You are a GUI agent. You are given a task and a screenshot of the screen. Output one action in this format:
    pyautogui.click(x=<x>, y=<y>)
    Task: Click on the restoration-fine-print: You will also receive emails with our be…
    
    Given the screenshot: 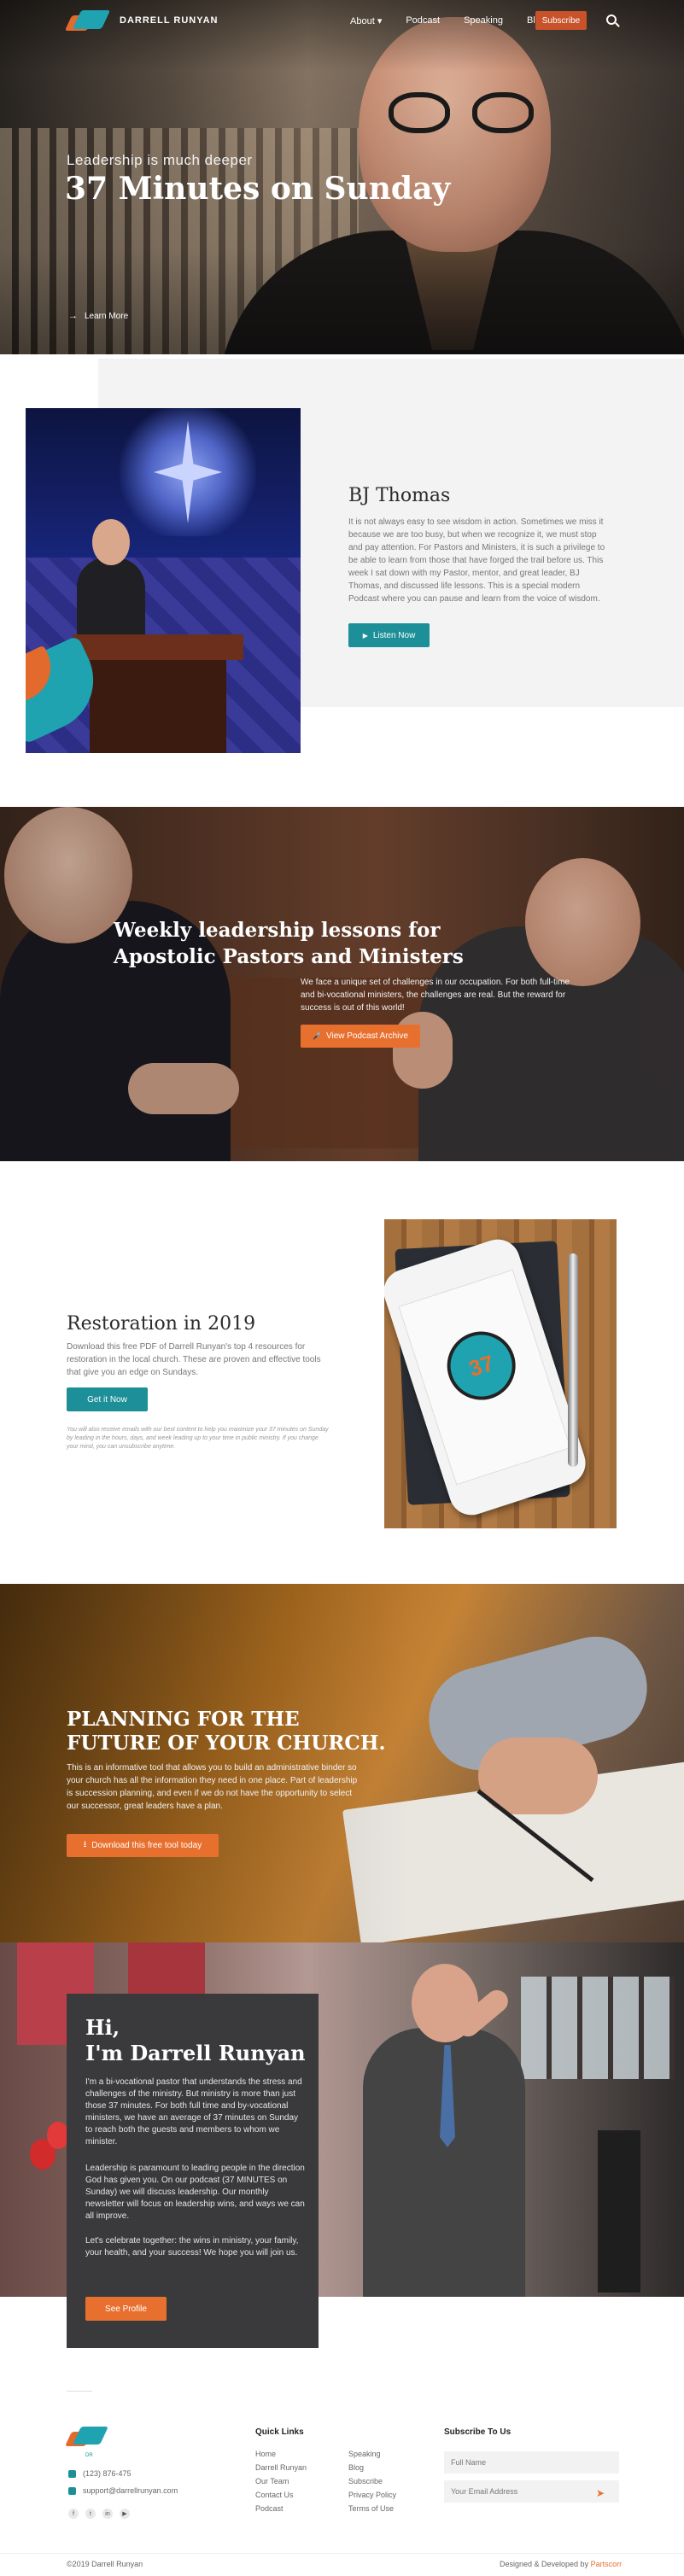 What is the action you would take?
    pyautogui.click(x=198, y=1438)
    